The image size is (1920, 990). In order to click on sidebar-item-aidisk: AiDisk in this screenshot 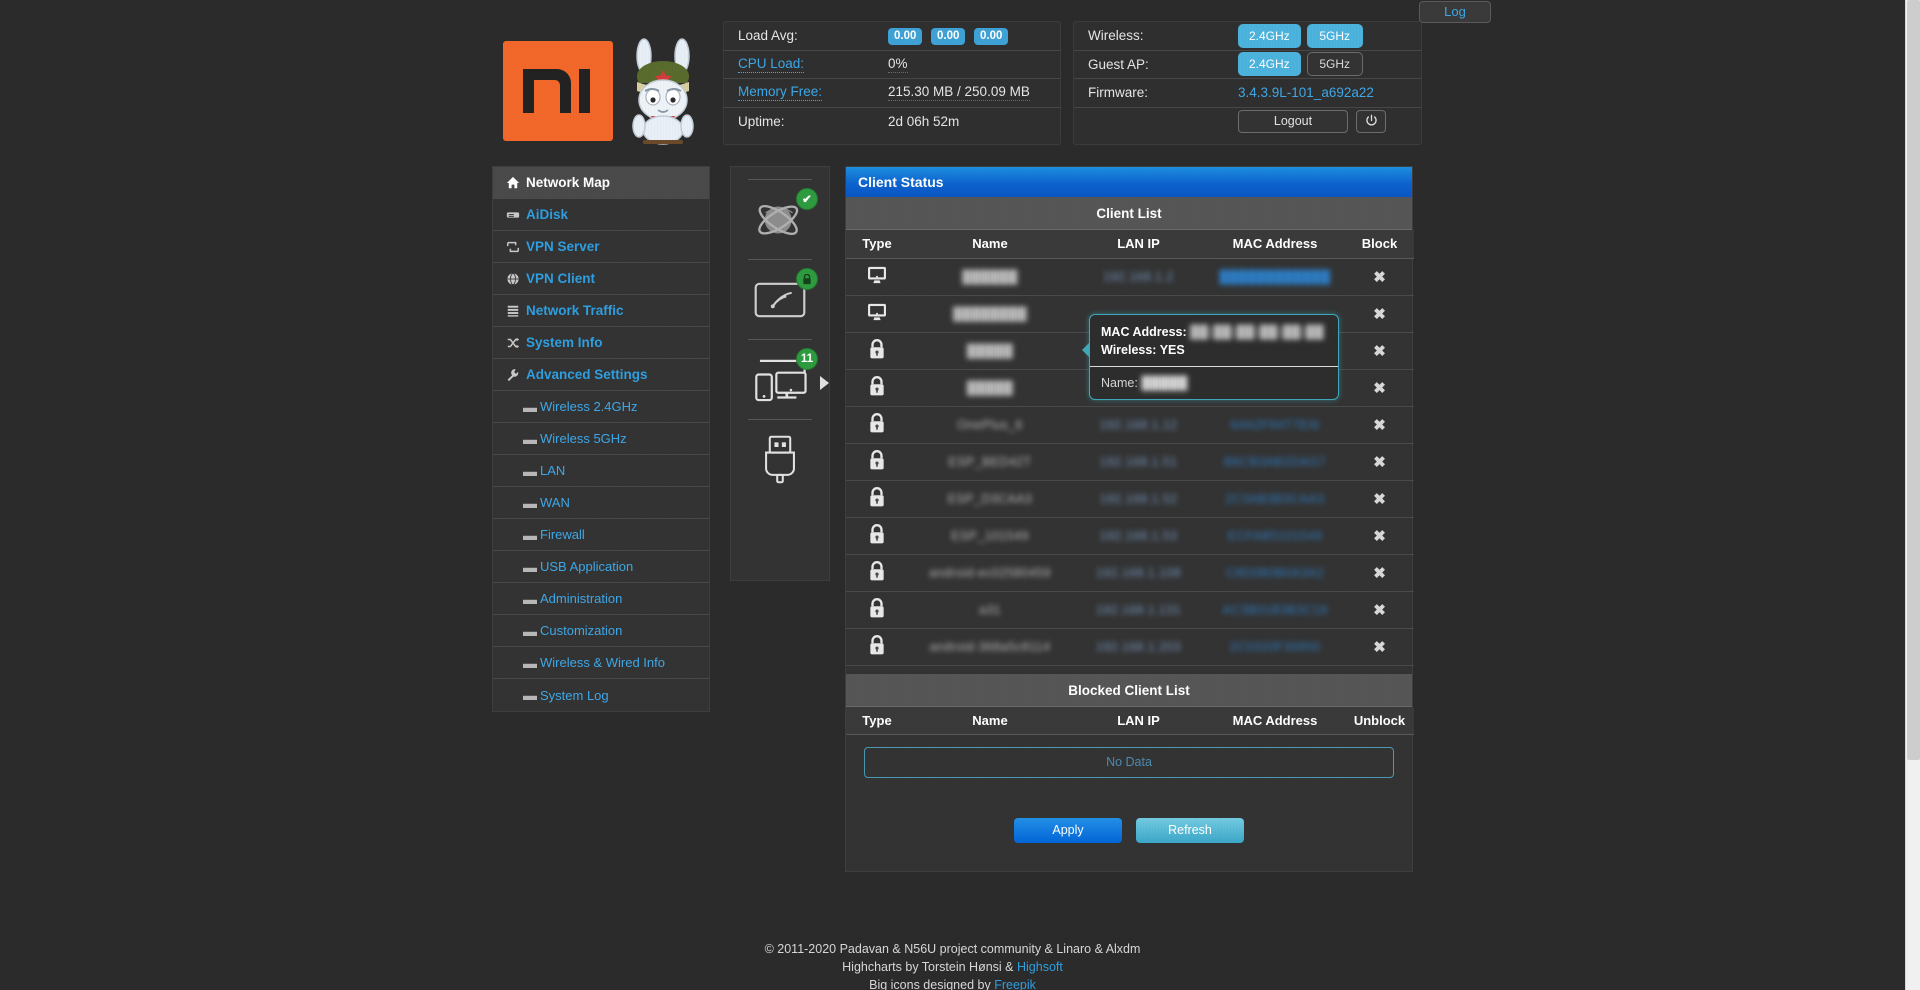, I will do `click(601, 215)`.